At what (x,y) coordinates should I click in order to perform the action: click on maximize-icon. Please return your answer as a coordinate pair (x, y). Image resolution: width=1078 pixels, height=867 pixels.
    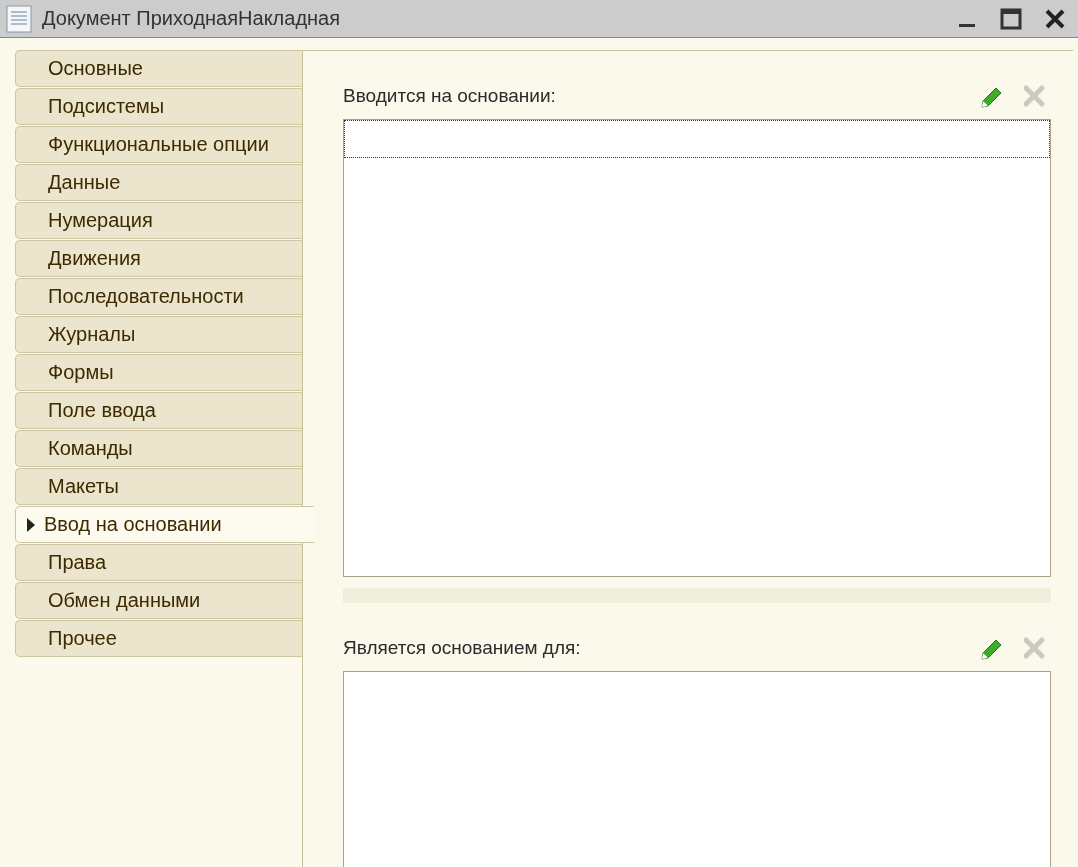
    Looking at the image, I should click on (1011, 18).